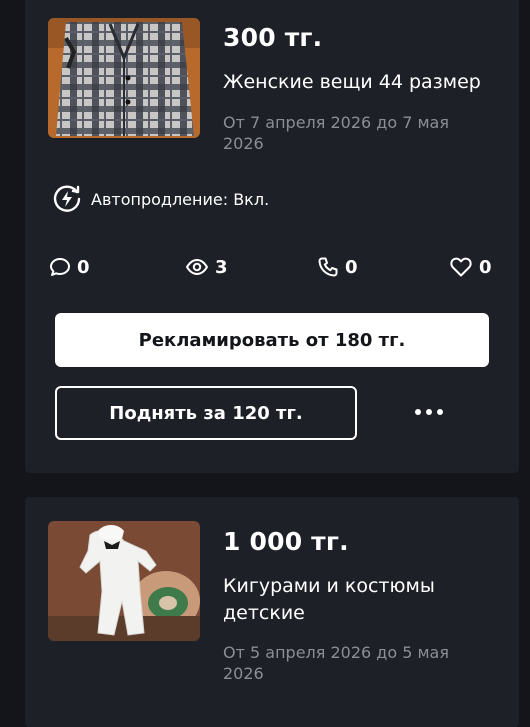 The width and height of the screenshot is (530, 727). Describe the element at coordinates (328, 267) in the screenshot. I see `phone-icon` at that location.